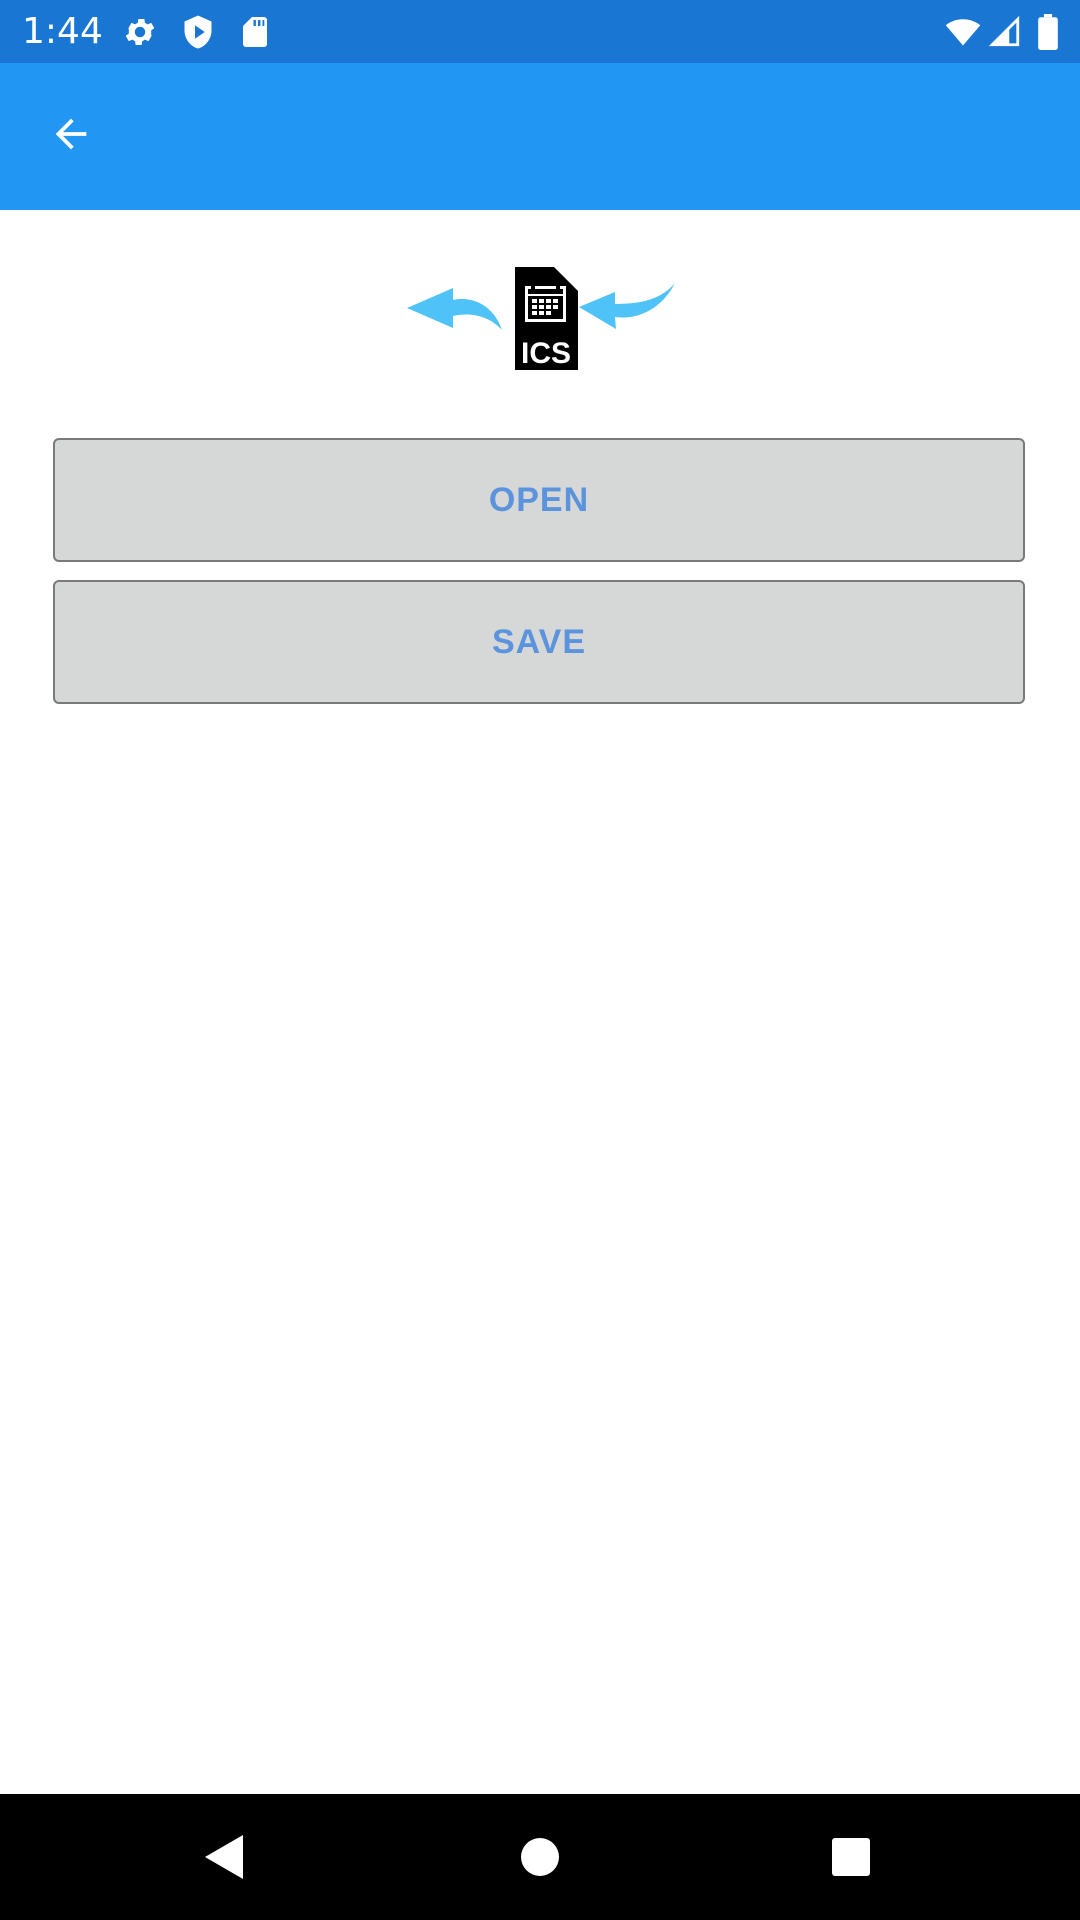 The height and width of the screenshot is (1920, 1080). I want to click on signal-icon, so click(1006, 32).